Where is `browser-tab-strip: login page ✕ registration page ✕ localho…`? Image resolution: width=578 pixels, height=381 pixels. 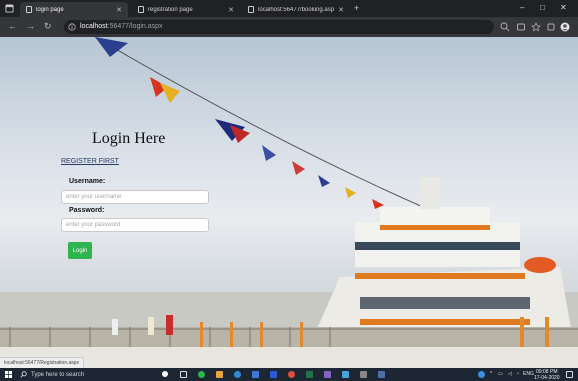 browser-tab-strip: login page ✕ registration page ✕ localho… is located at coordinates (289, 8).